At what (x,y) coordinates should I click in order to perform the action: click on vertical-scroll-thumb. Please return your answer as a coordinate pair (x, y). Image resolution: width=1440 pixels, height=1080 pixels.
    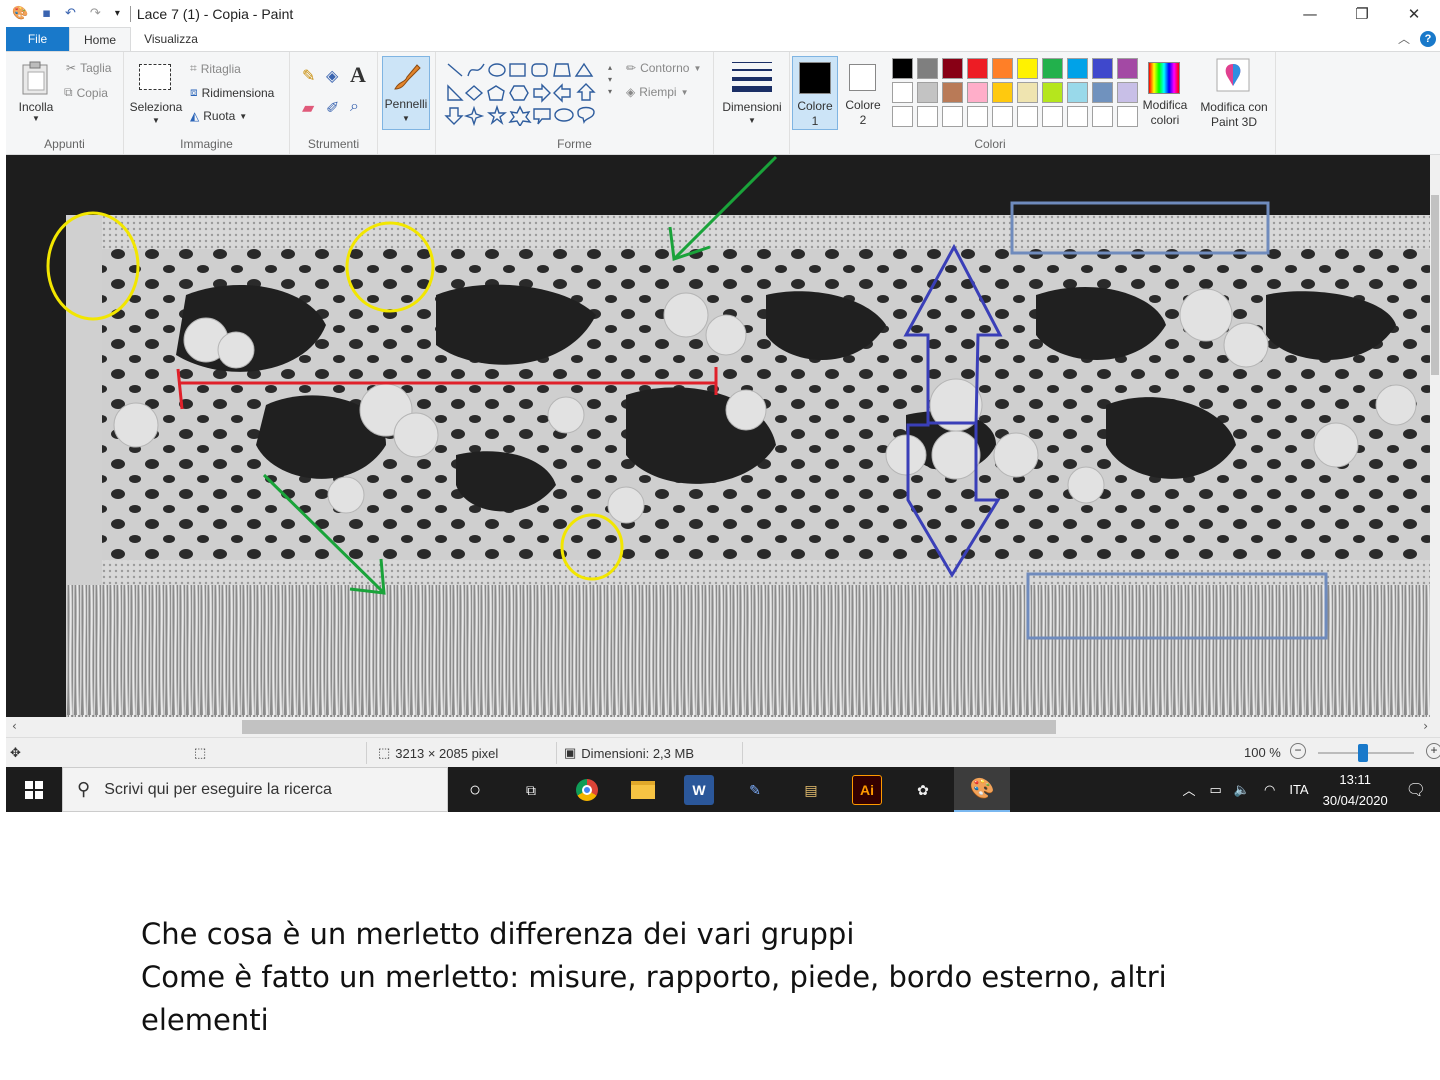
    Looking at the image, I should click on (1435, 285).